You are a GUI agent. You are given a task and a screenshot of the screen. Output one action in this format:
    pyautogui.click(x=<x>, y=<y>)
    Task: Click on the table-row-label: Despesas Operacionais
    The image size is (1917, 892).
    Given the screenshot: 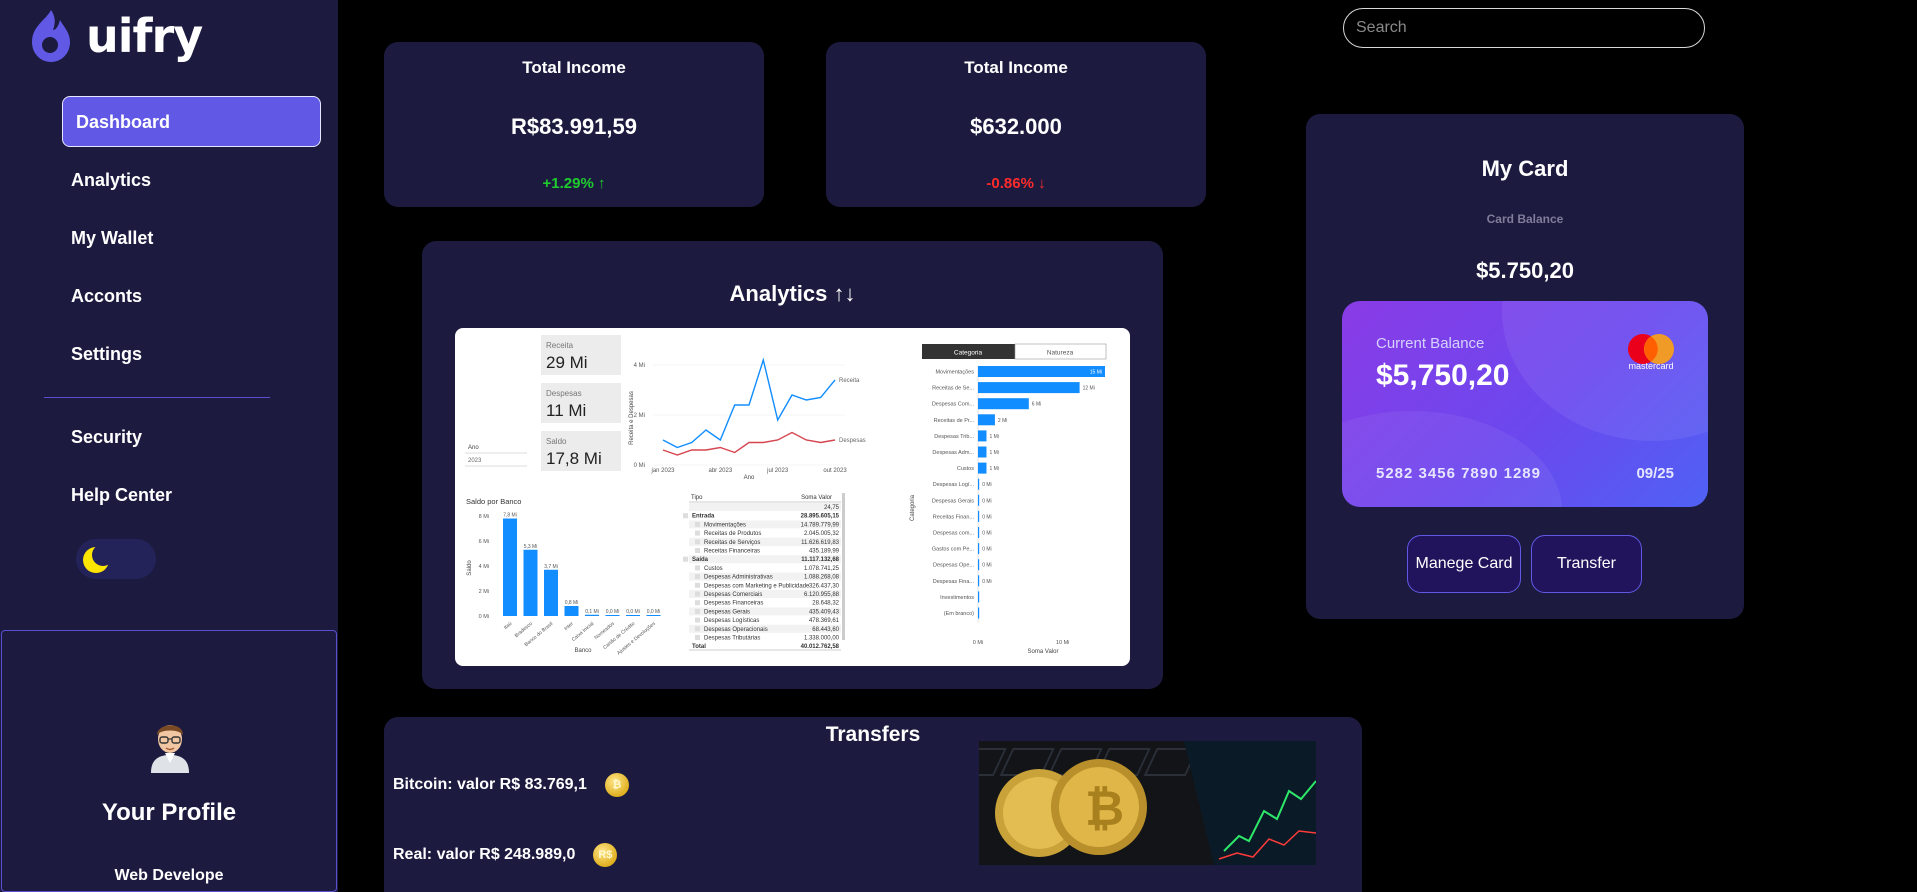 What is the action you would take?
    pyautogui.click(x=736, y=630)
    